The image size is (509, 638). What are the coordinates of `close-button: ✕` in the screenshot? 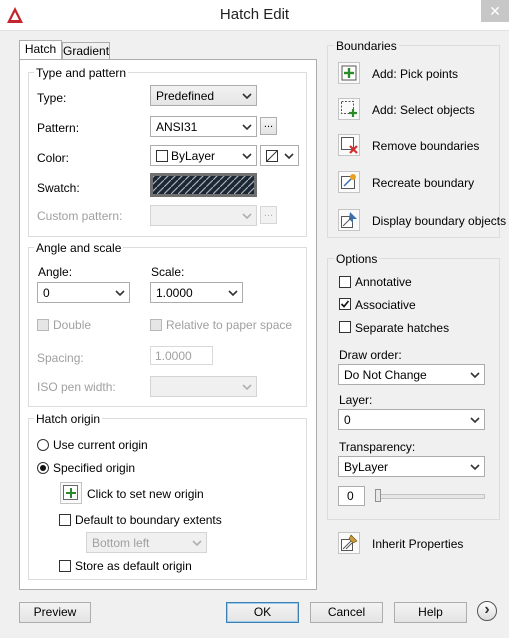 It's located at (495, 11).